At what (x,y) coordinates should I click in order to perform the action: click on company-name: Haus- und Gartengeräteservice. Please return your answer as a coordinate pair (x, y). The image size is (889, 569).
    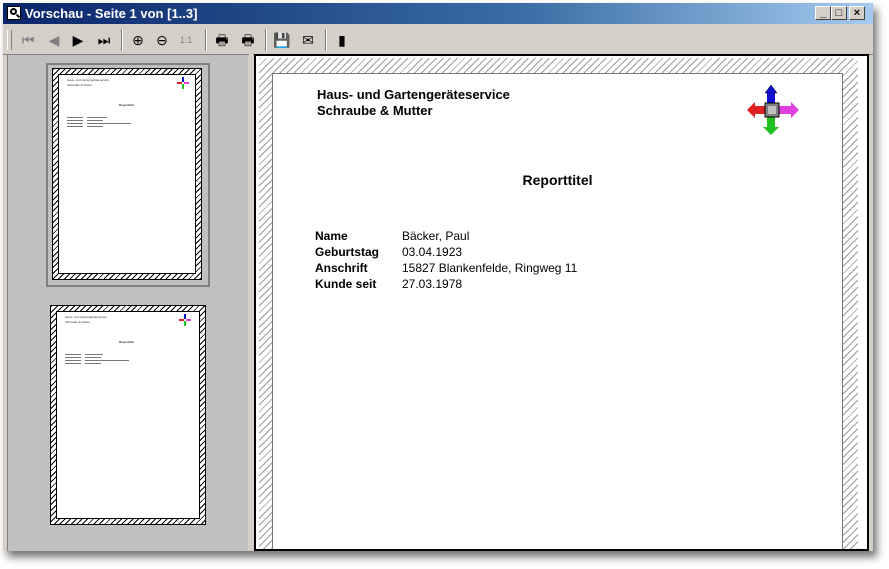
    Looking at the image, I should click on (413, 94).